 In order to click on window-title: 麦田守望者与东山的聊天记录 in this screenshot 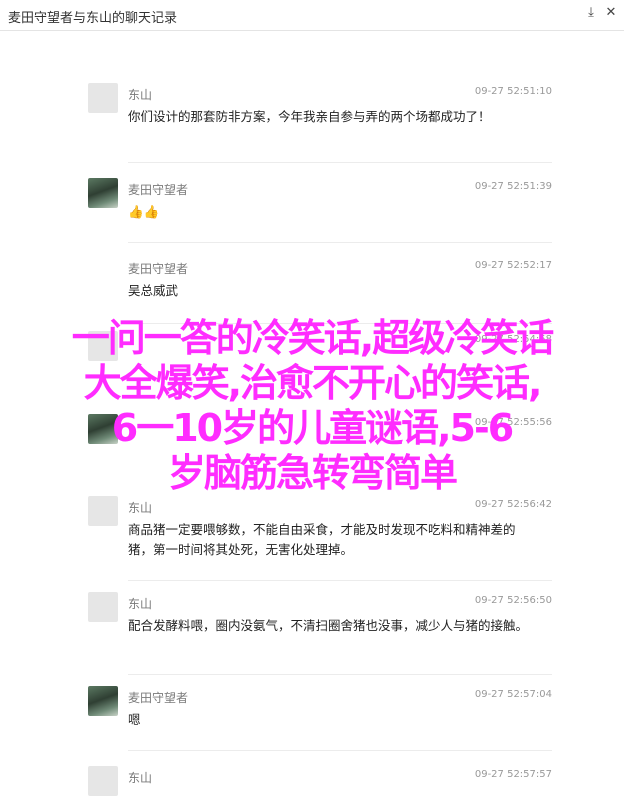, I will do `click(93, 18)`.